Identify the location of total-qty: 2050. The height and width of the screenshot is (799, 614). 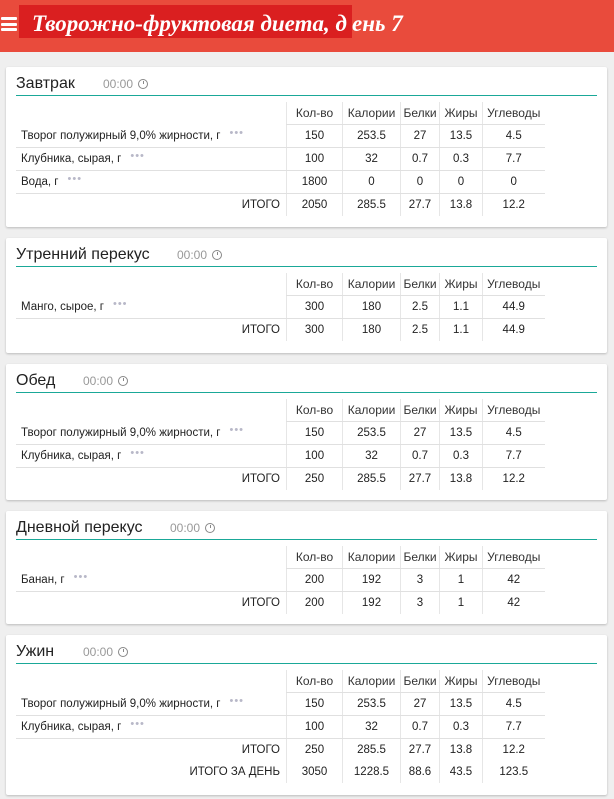
(314, 204).